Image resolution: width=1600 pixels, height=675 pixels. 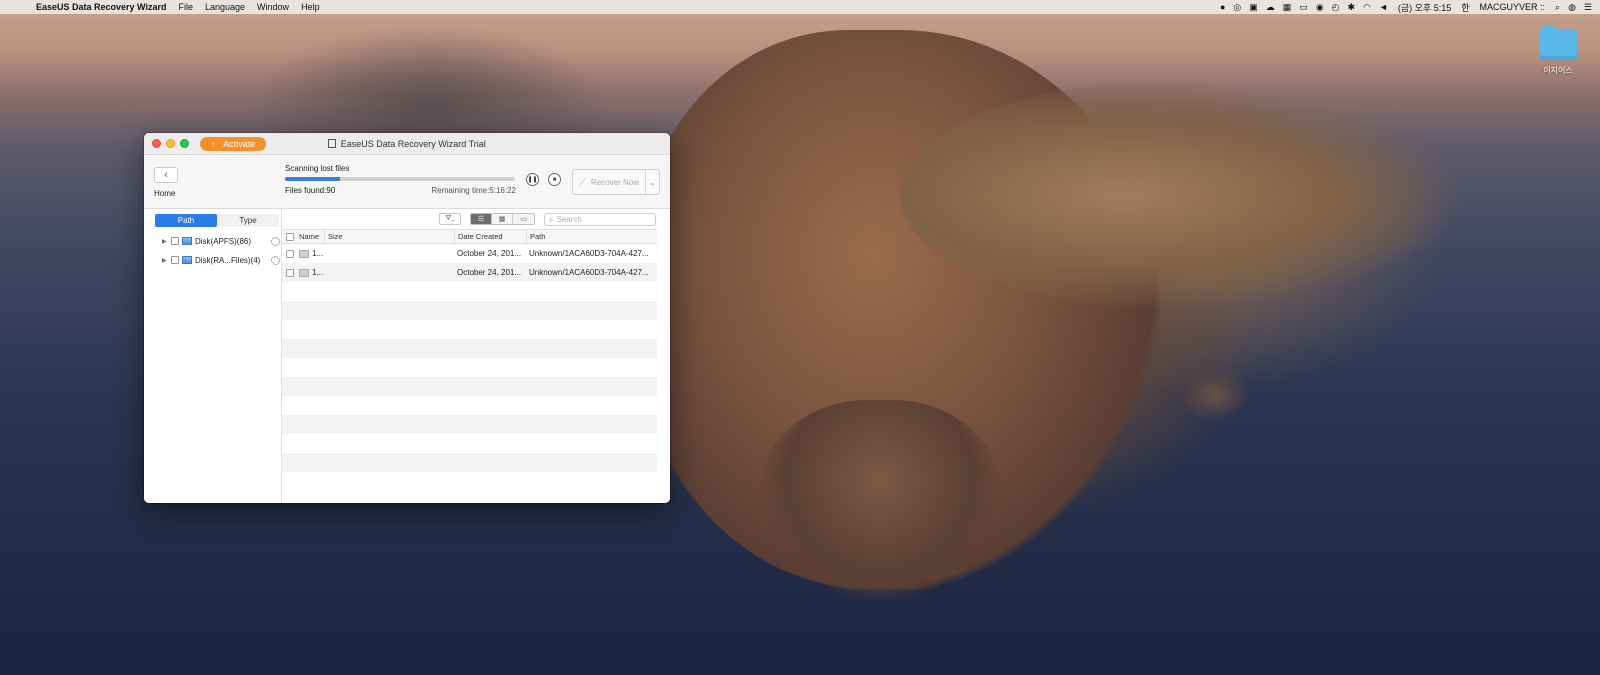 I want to click on recover-now-button: ⟋ Recover Now ⌄, so click(x=616, y=182).